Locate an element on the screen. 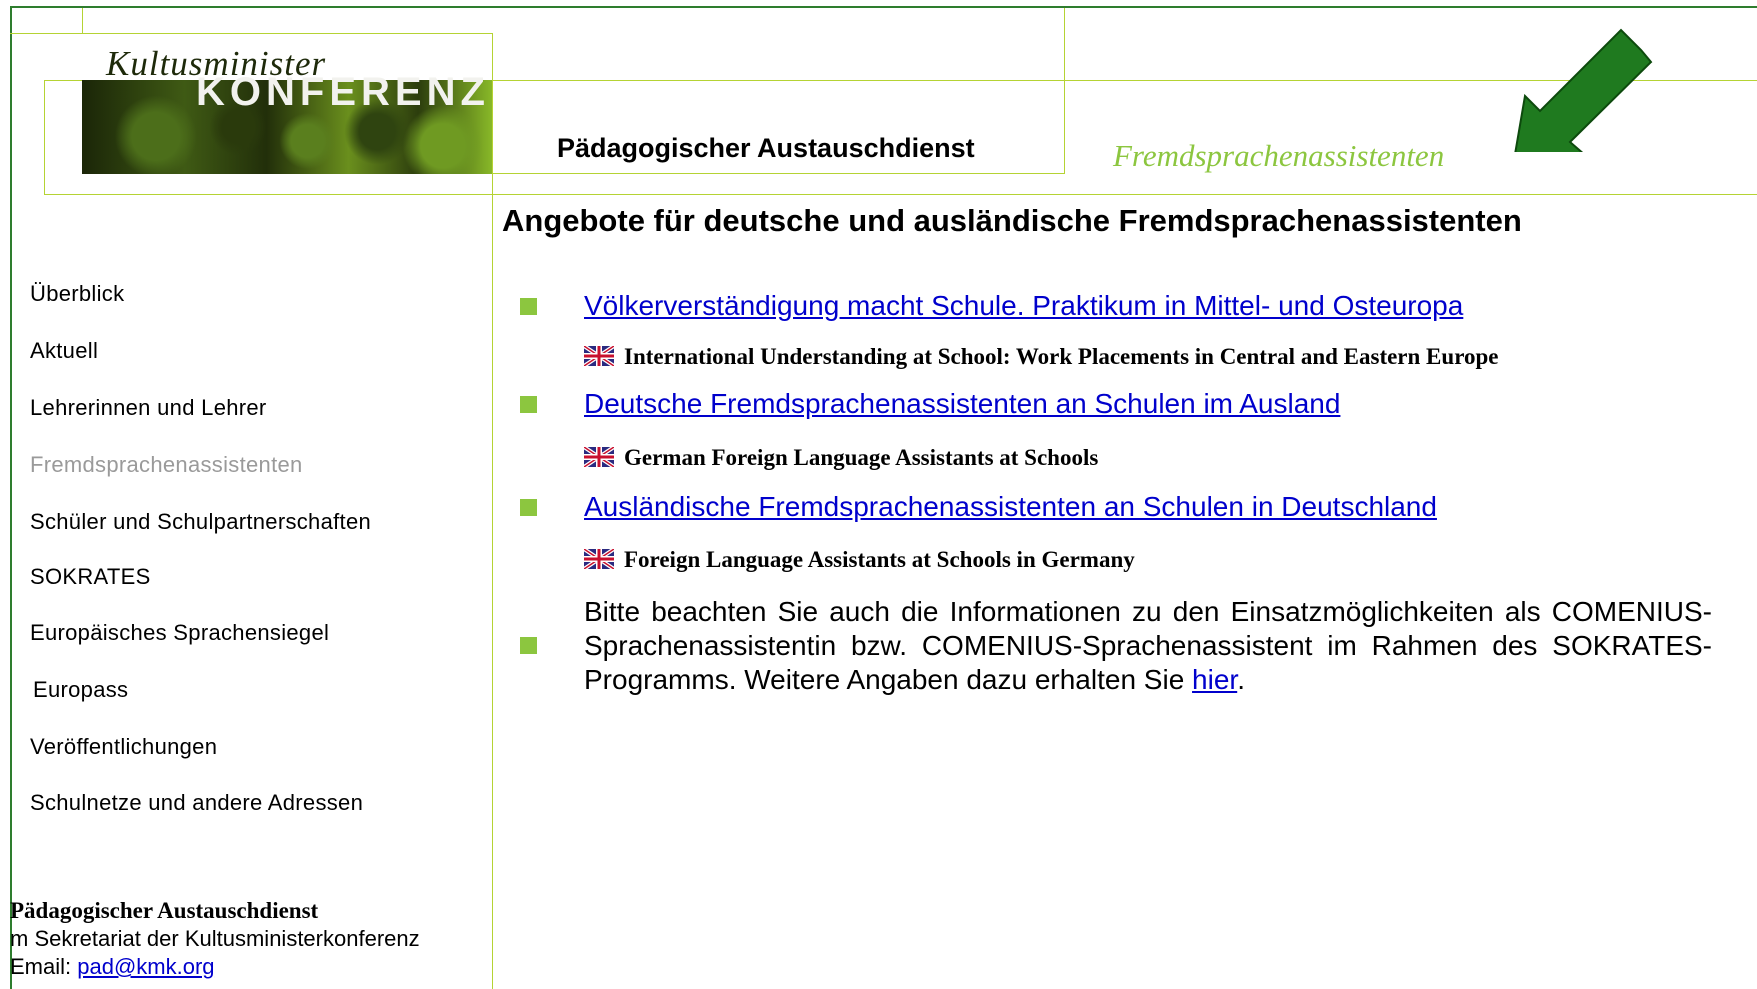  sidebar-item-aktuell: Aktuell is located at coordinates (64, 351).